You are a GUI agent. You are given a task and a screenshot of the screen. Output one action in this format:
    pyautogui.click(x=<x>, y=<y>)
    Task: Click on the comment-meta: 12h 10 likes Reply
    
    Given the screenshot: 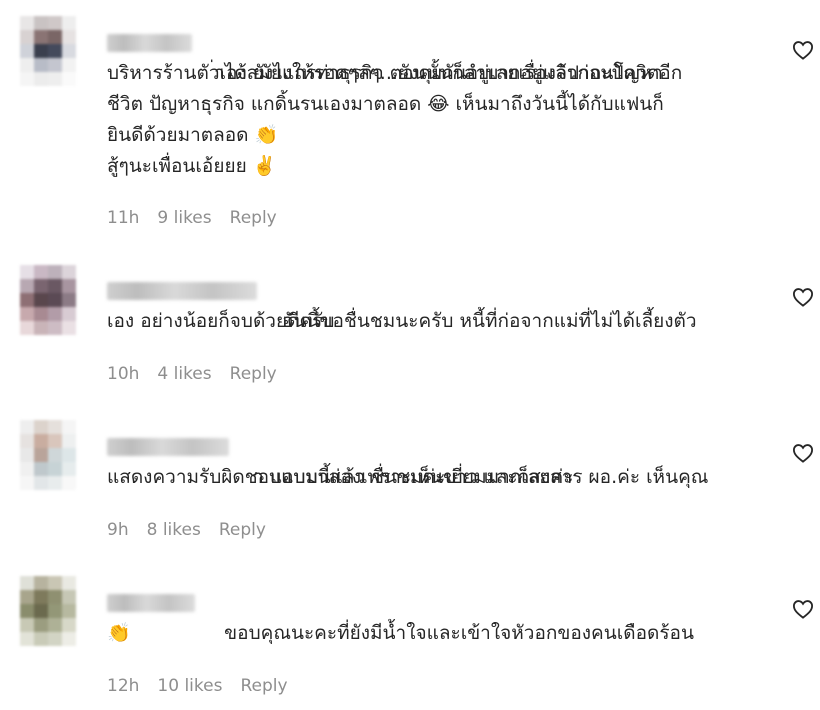 What is the action you would take?
    pyautogui.click(x=197, y=686)
    